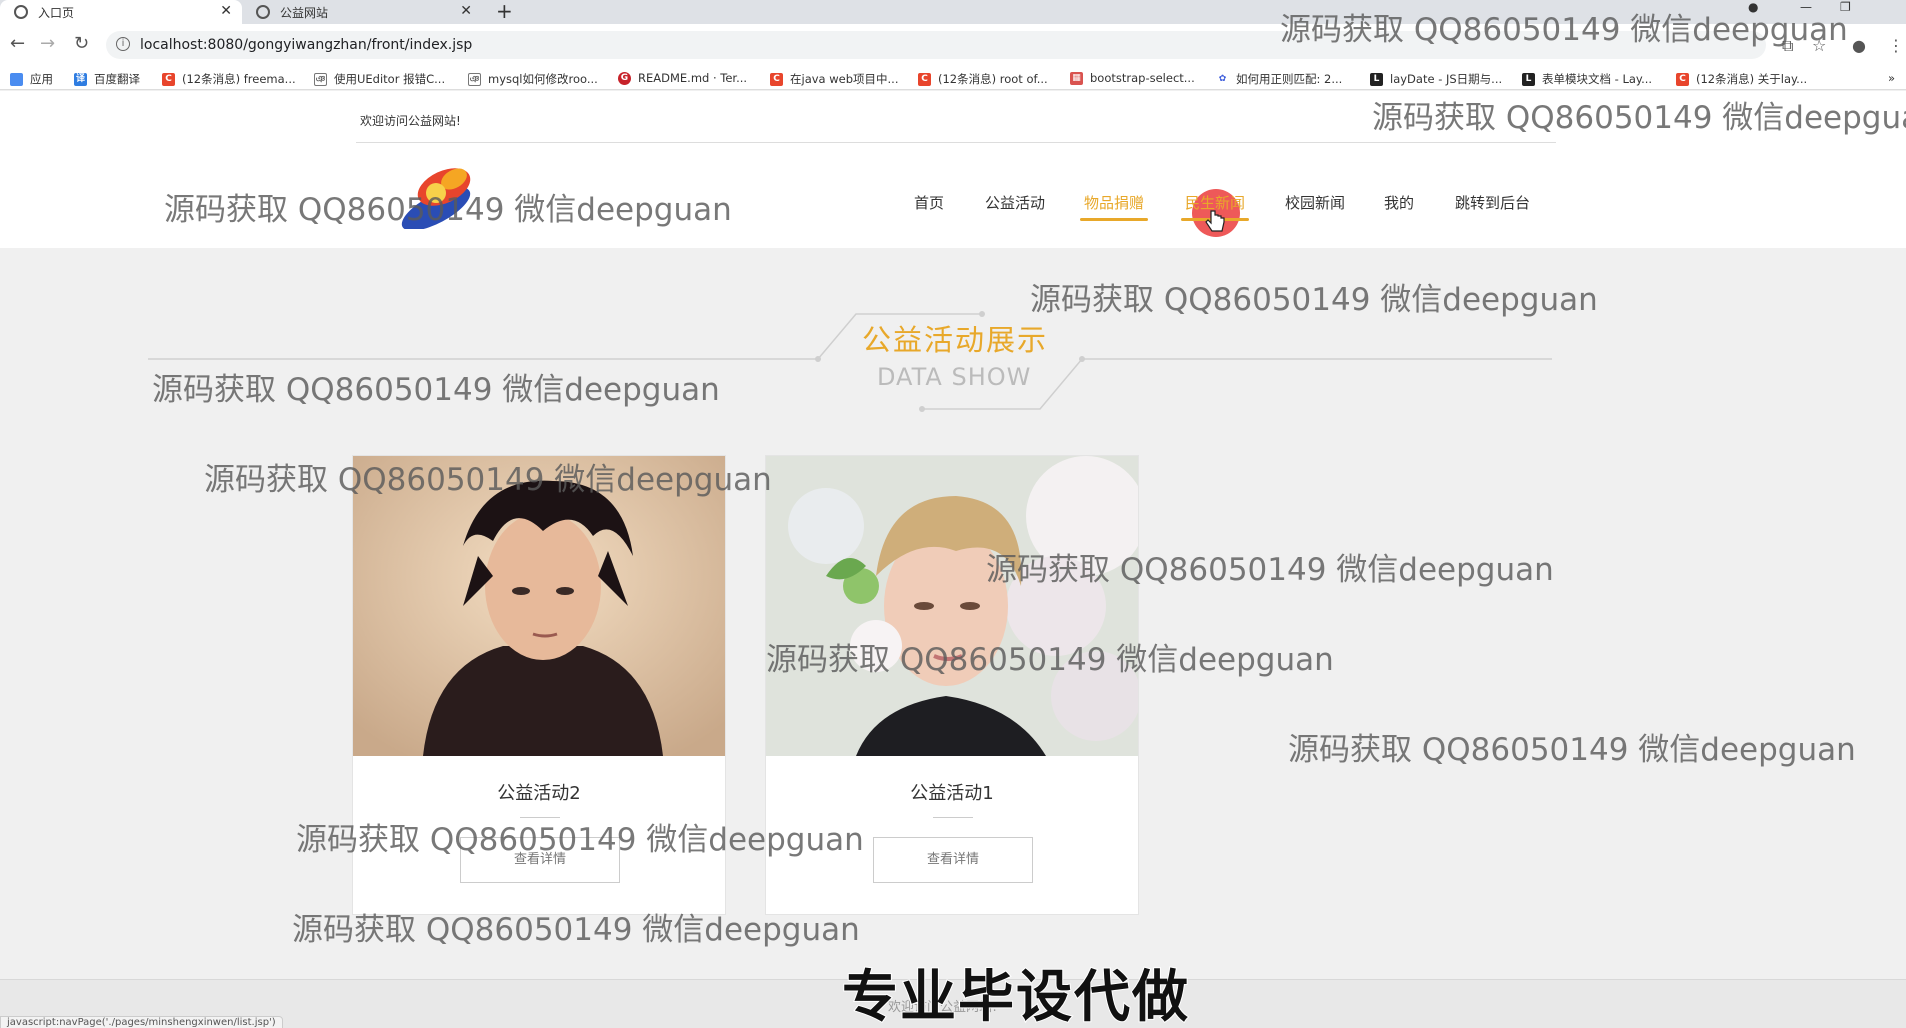 The width and height of the screenshot is (1906, 1028). What do you see at coordinates (263, 12) in the screenshot?
I see `site-icon` at bounding box center [263, 12].